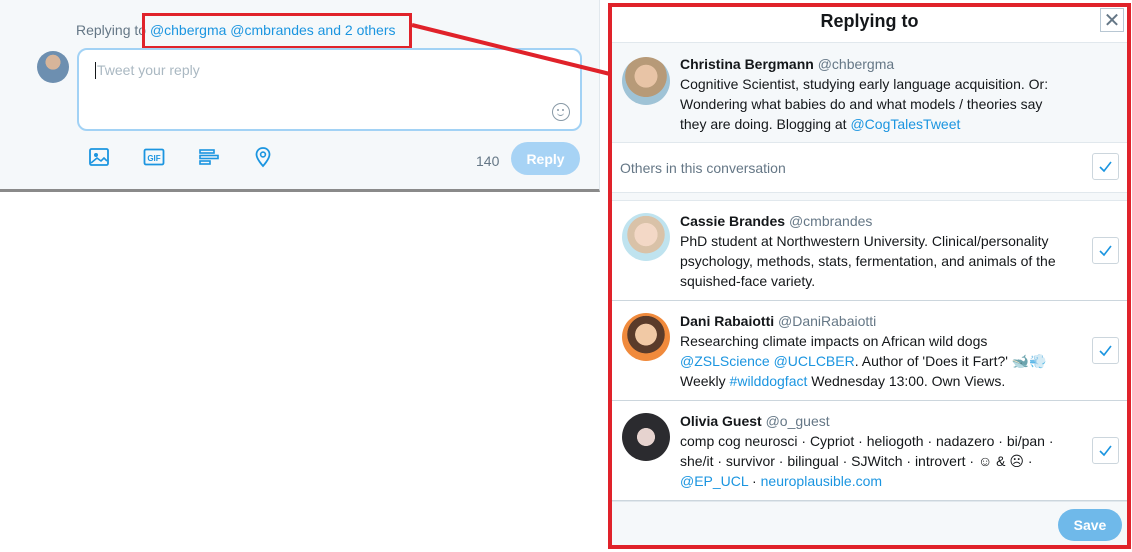 This screenshot has height=552, width=1132. I want to click on user-handle: @cmbrandes, so click(830, 221).